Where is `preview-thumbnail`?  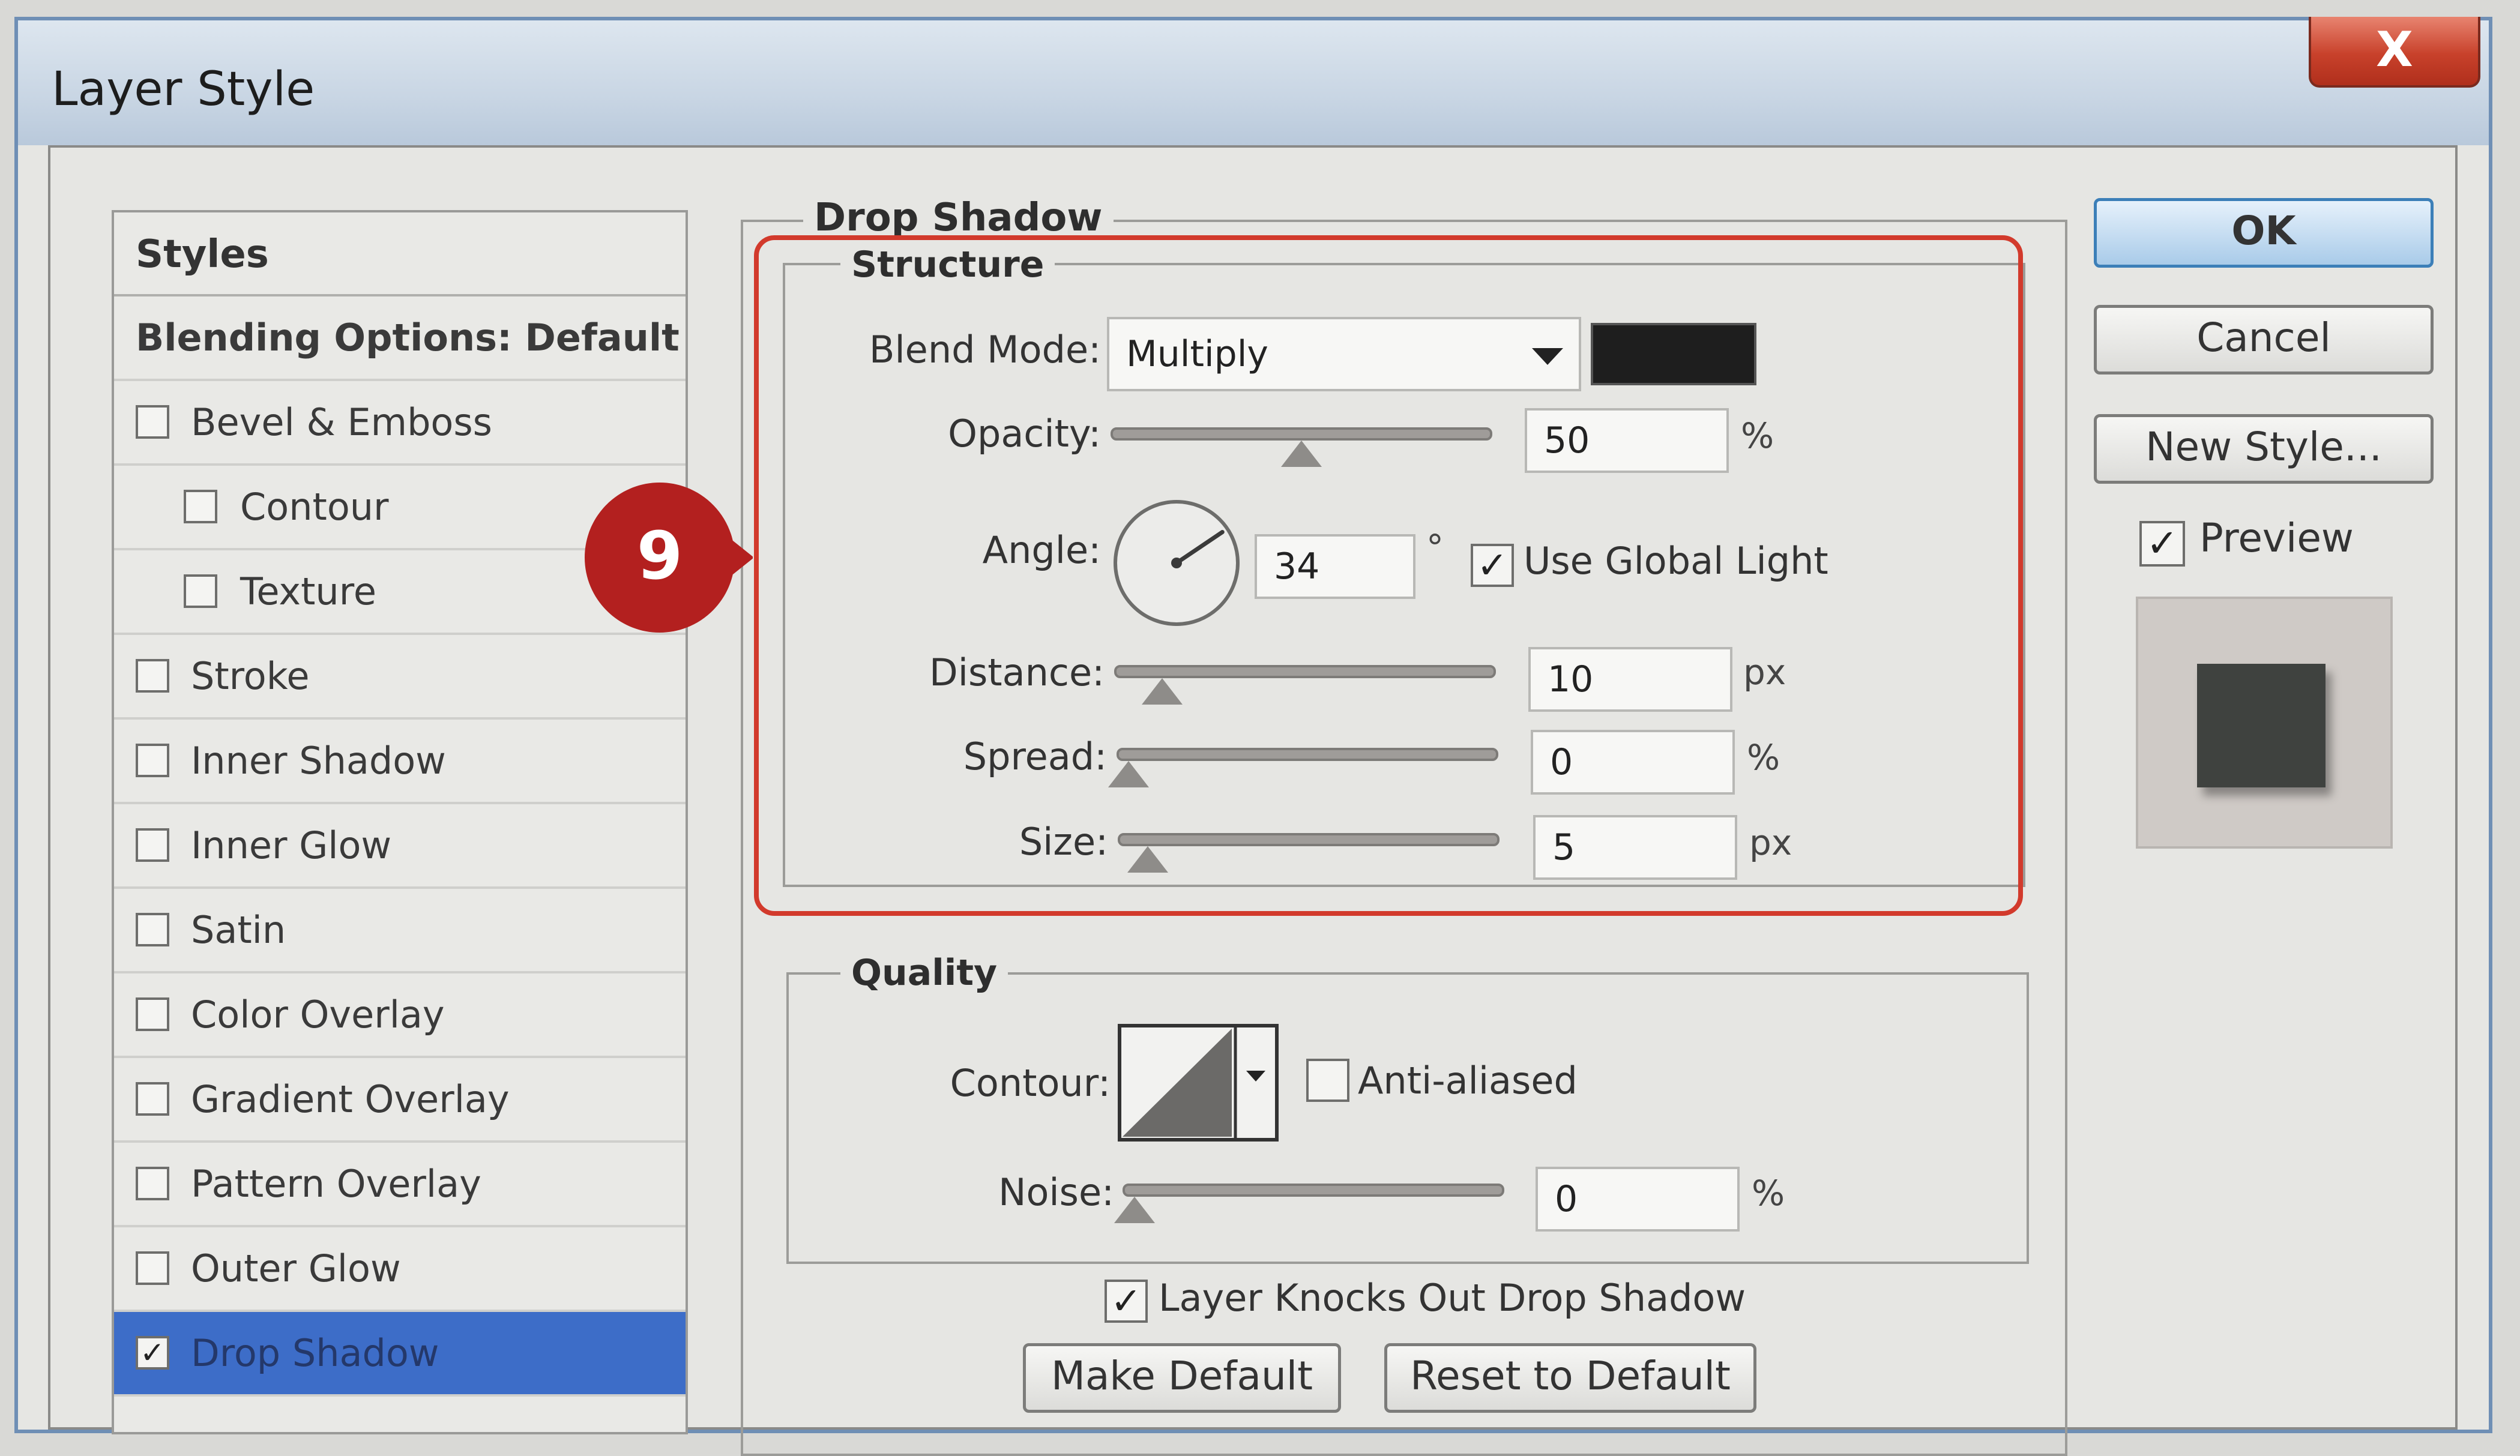 preview-thumbnail is located at coordinates (2264, 723).